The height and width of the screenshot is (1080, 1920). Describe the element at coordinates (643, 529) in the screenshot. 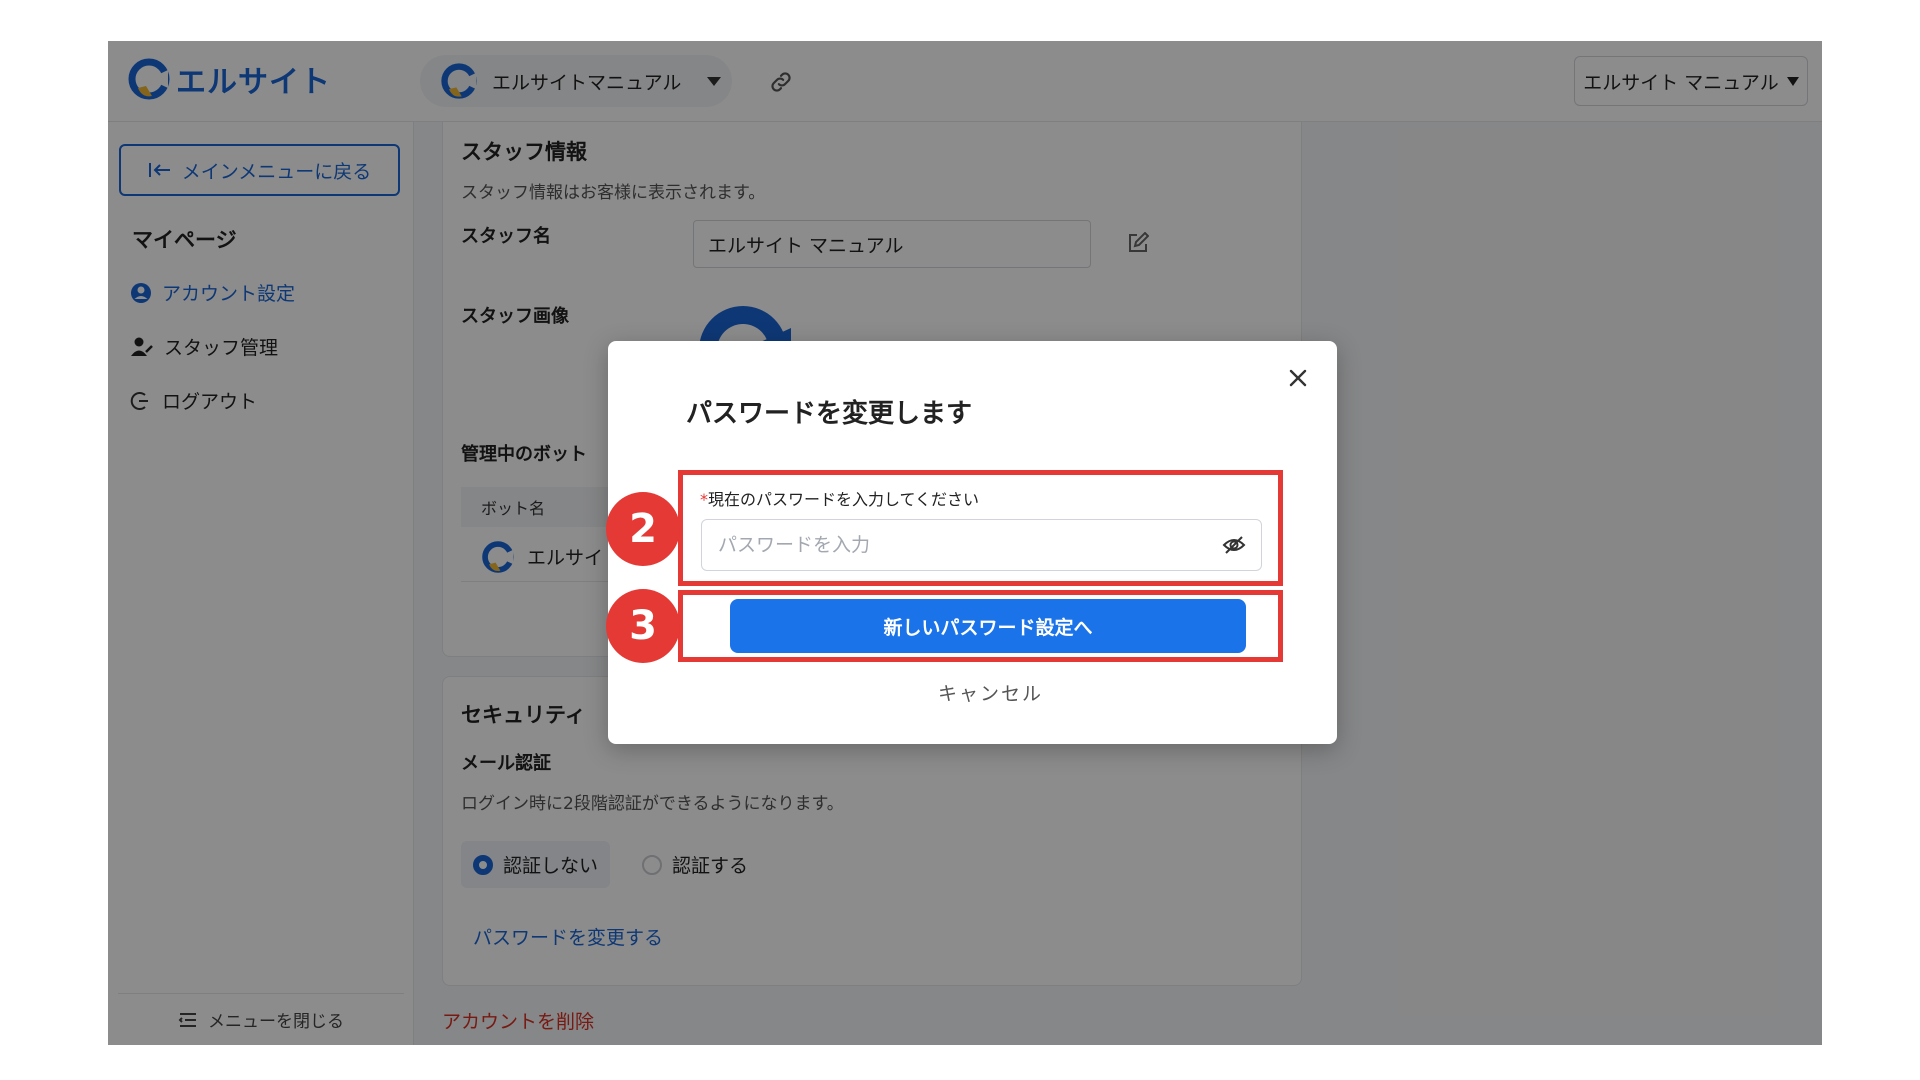

I see `step-badge-2: 2` at that location.